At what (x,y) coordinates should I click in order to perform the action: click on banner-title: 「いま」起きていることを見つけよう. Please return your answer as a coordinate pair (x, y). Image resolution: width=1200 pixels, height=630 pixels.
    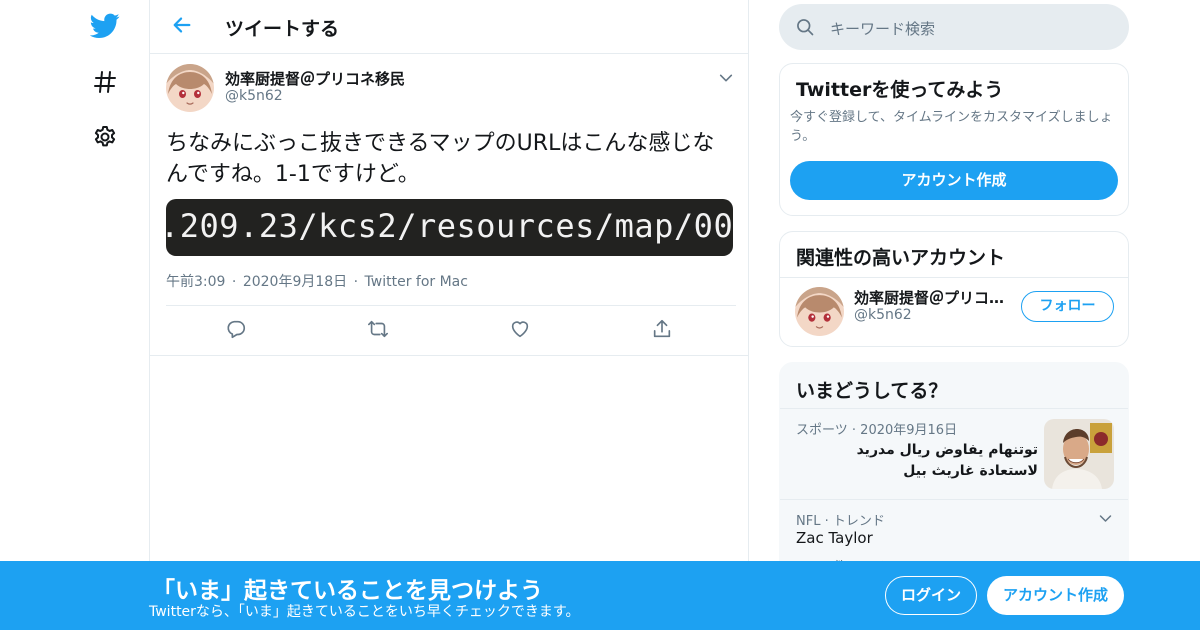
    Looking at the image, I should click on (347, 591).